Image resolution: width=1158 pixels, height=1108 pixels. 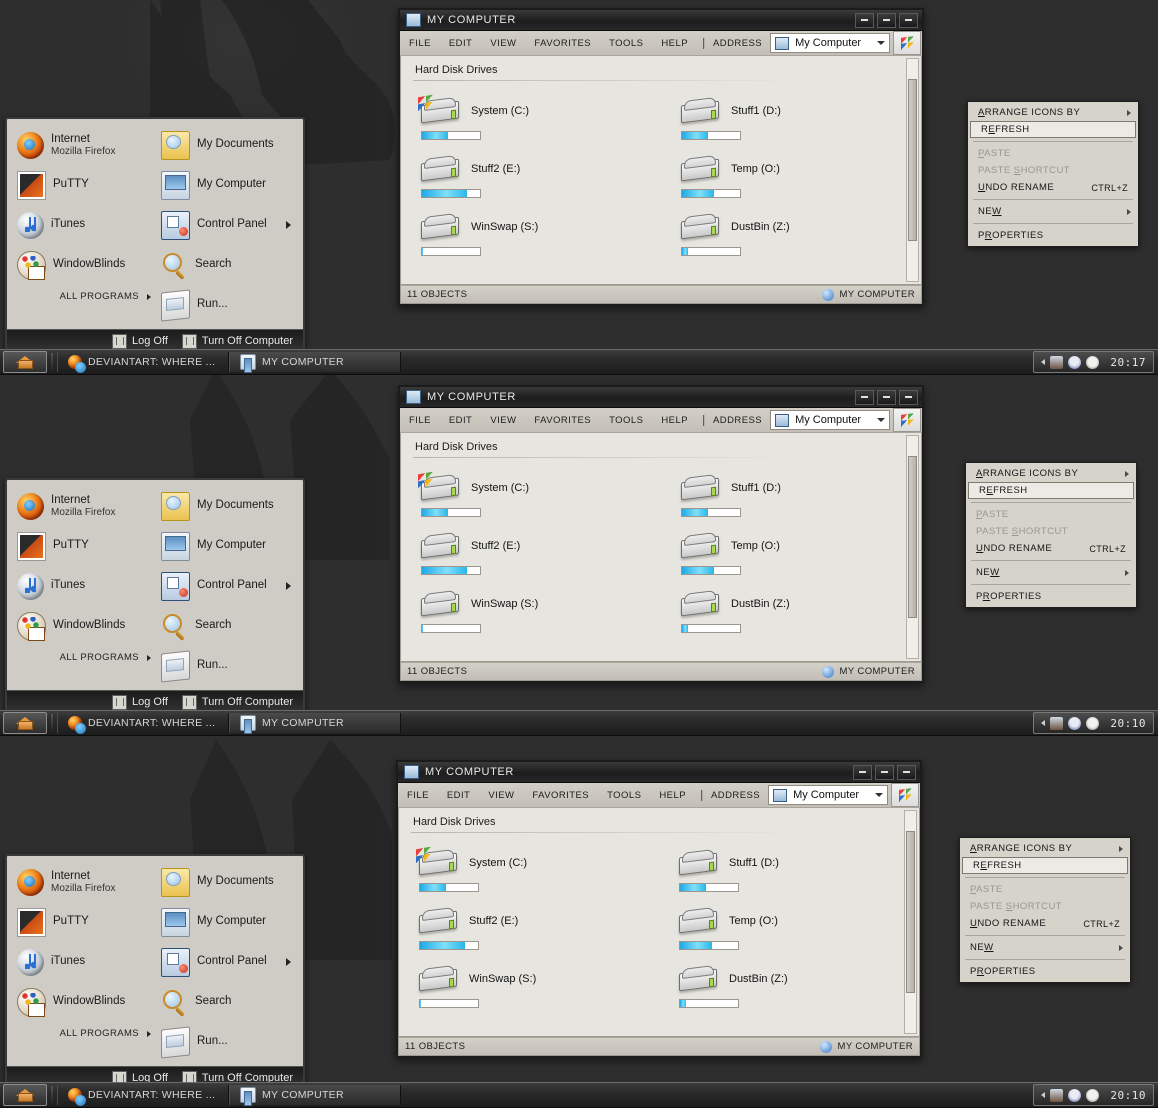 What do you see at coordinates (879, 795) in the screenshot?
I see `chevron-down-icon` at bounding box center [879, 795].